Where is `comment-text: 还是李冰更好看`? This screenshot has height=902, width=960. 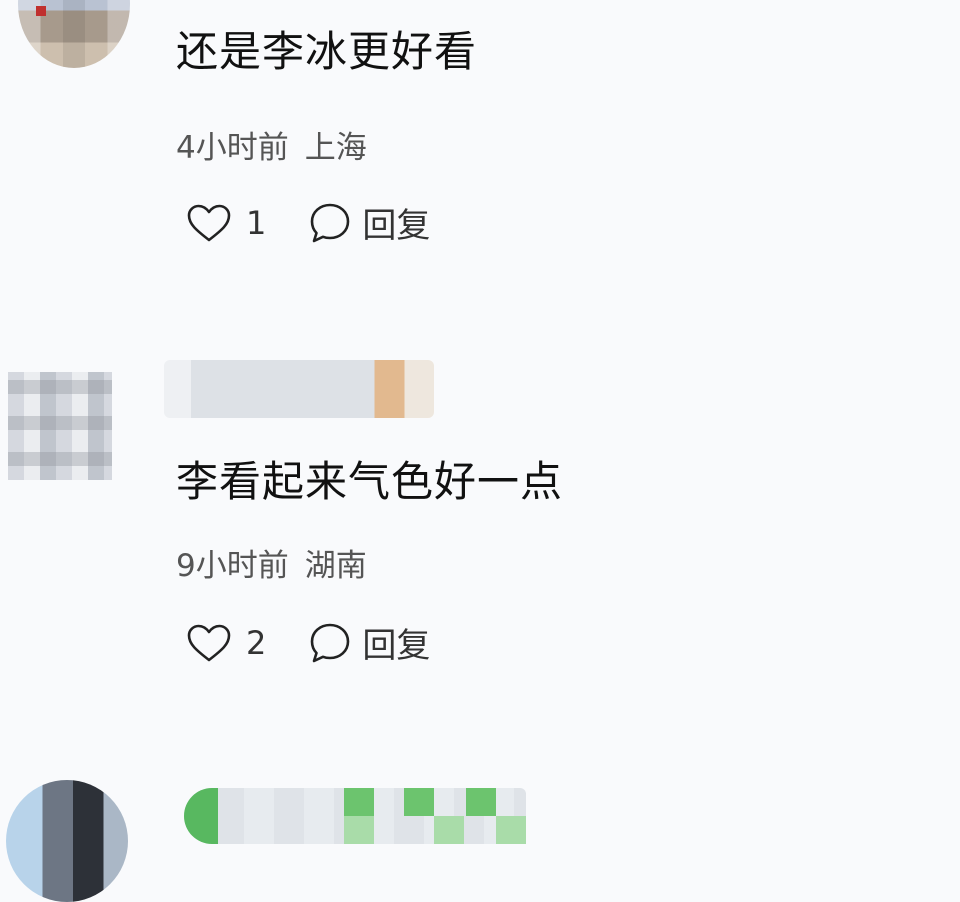
comment-text: 还是李冰更好看 is located at coordinates (327, 51).